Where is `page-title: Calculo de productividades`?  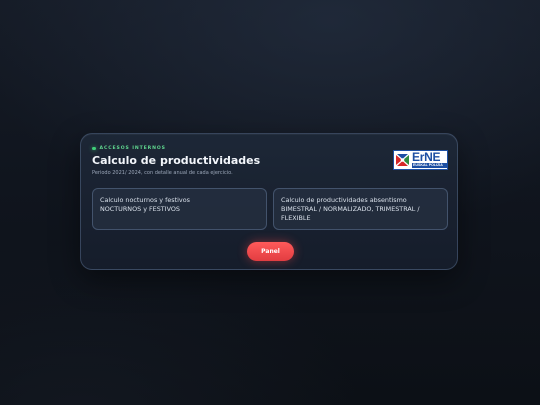 page-title: Calculo de productividades is located at coordinates (176, 160).